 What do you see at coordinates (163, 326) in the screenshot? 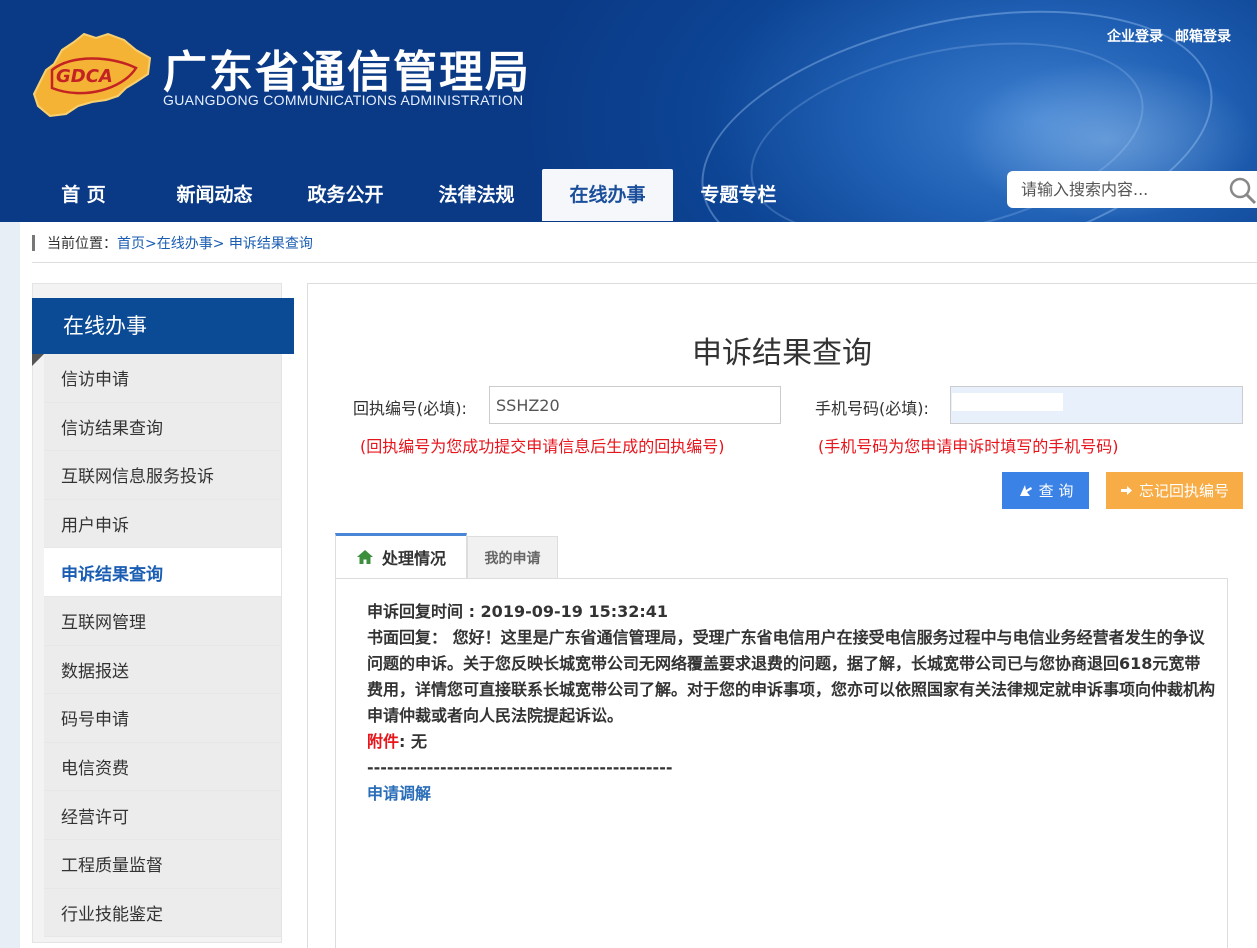
I see `sidebar-title: 在线办事` at bounding box center [163, 326].